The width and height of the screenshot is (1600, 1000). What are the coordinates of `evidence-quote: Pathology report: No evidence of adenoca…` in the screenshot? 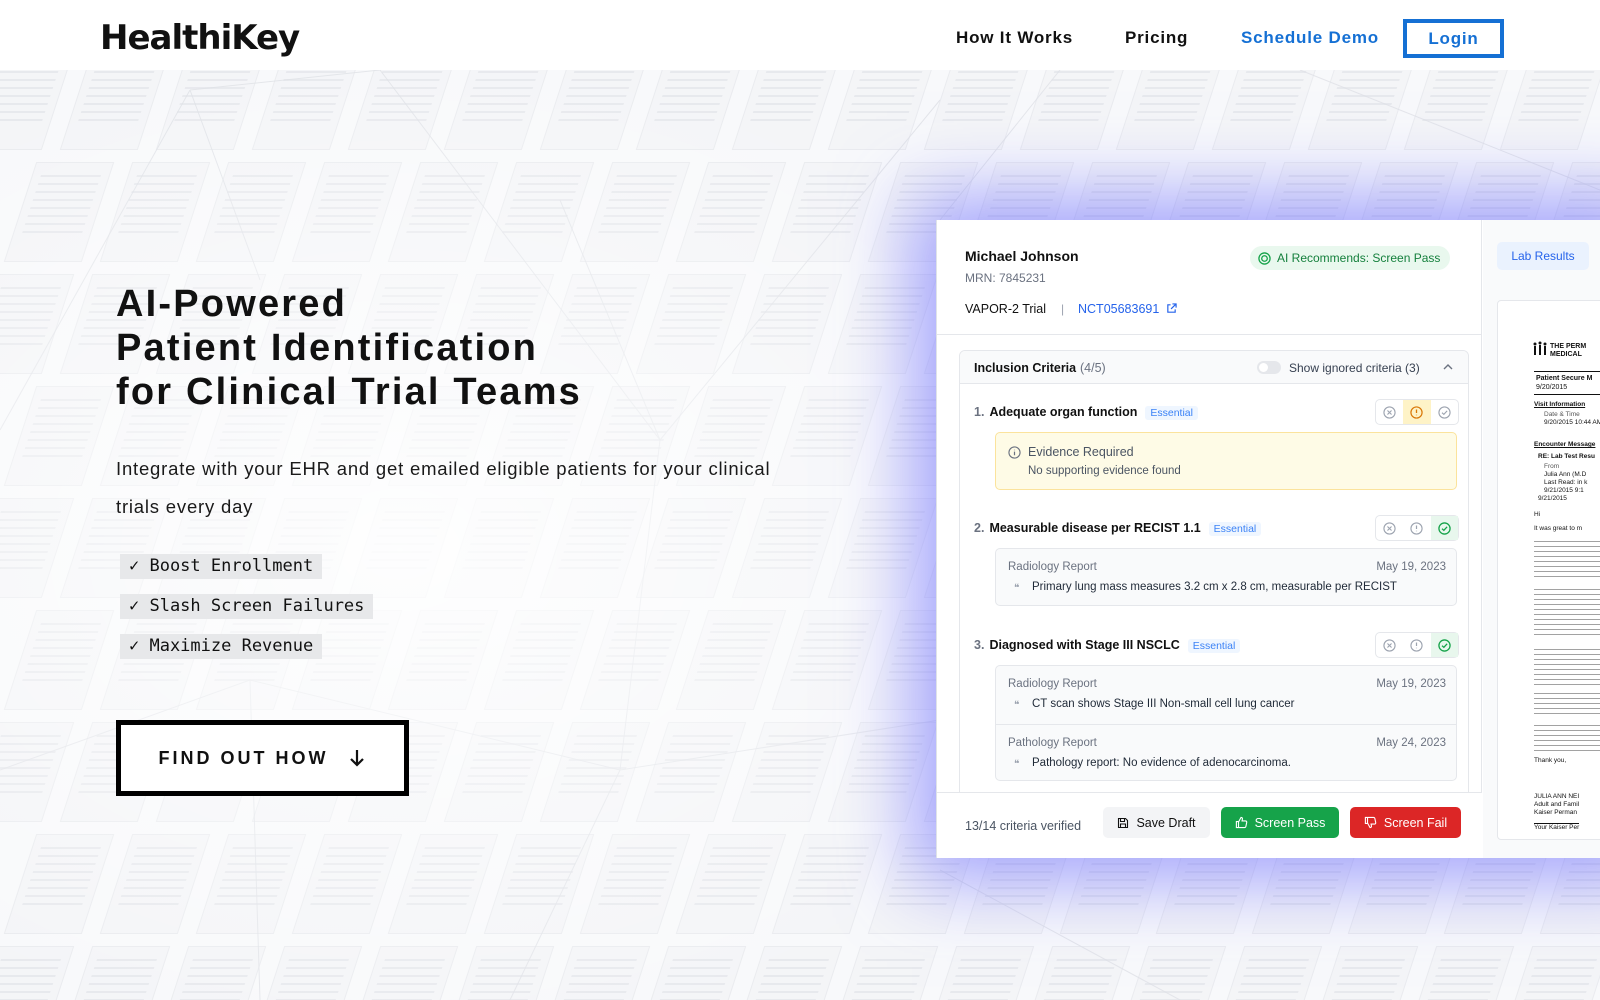 It's located at (1161, 763).